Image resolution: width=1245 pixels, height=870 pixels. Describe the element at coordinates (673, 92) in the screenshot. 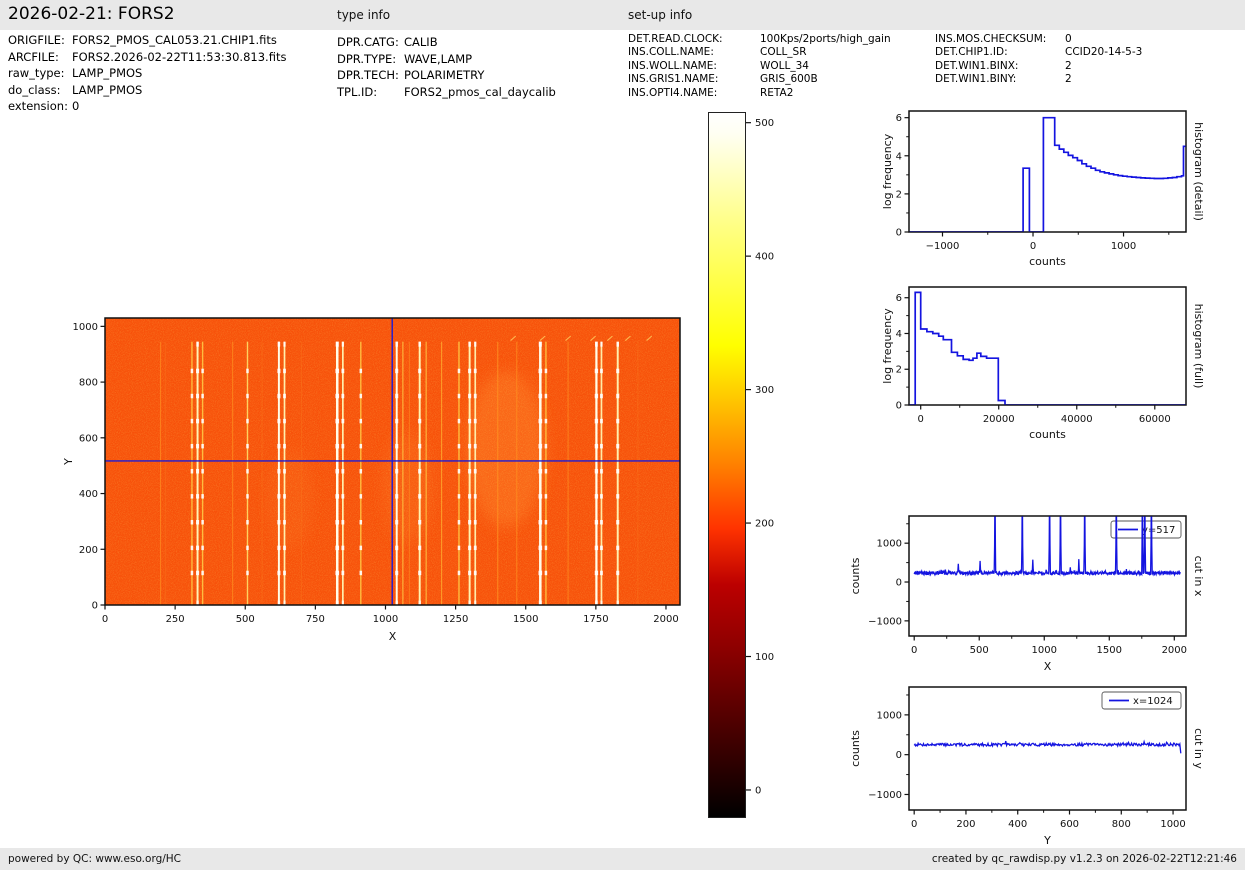

I see `info-label: INS.OPTI4.NAME:` at that location.